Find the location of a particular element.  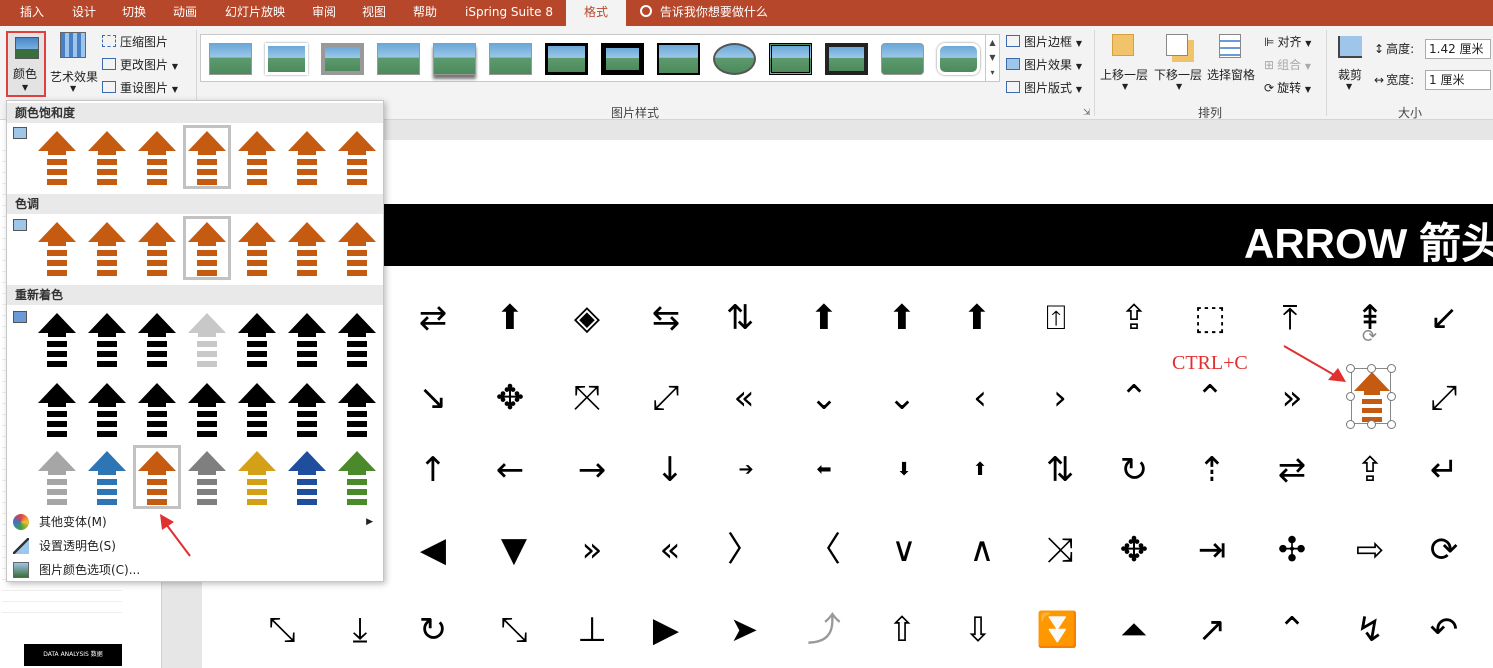

compress-corners-icon: ⤡ is located at coordinates (514, 630).